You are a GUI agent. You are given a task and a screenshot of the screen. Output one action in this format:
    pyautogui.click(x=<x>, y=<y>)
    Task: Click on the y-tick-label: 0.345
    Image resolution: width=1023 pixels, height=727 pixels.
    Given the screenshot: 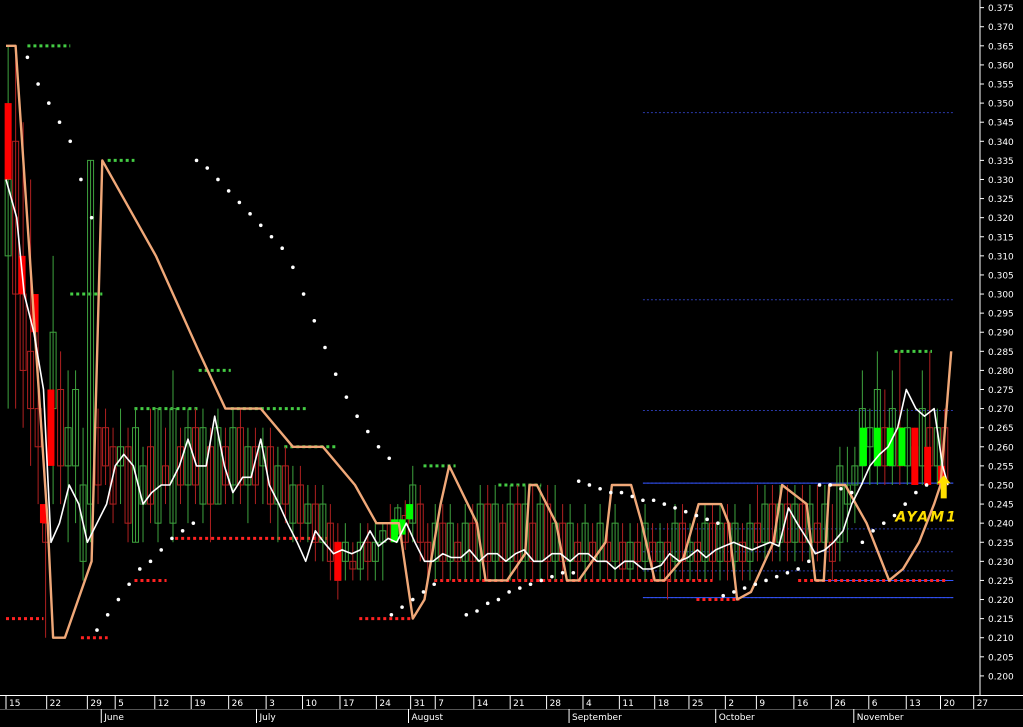 What is the action you would take?
    pyautogui.click(x=1001, y=124)
    